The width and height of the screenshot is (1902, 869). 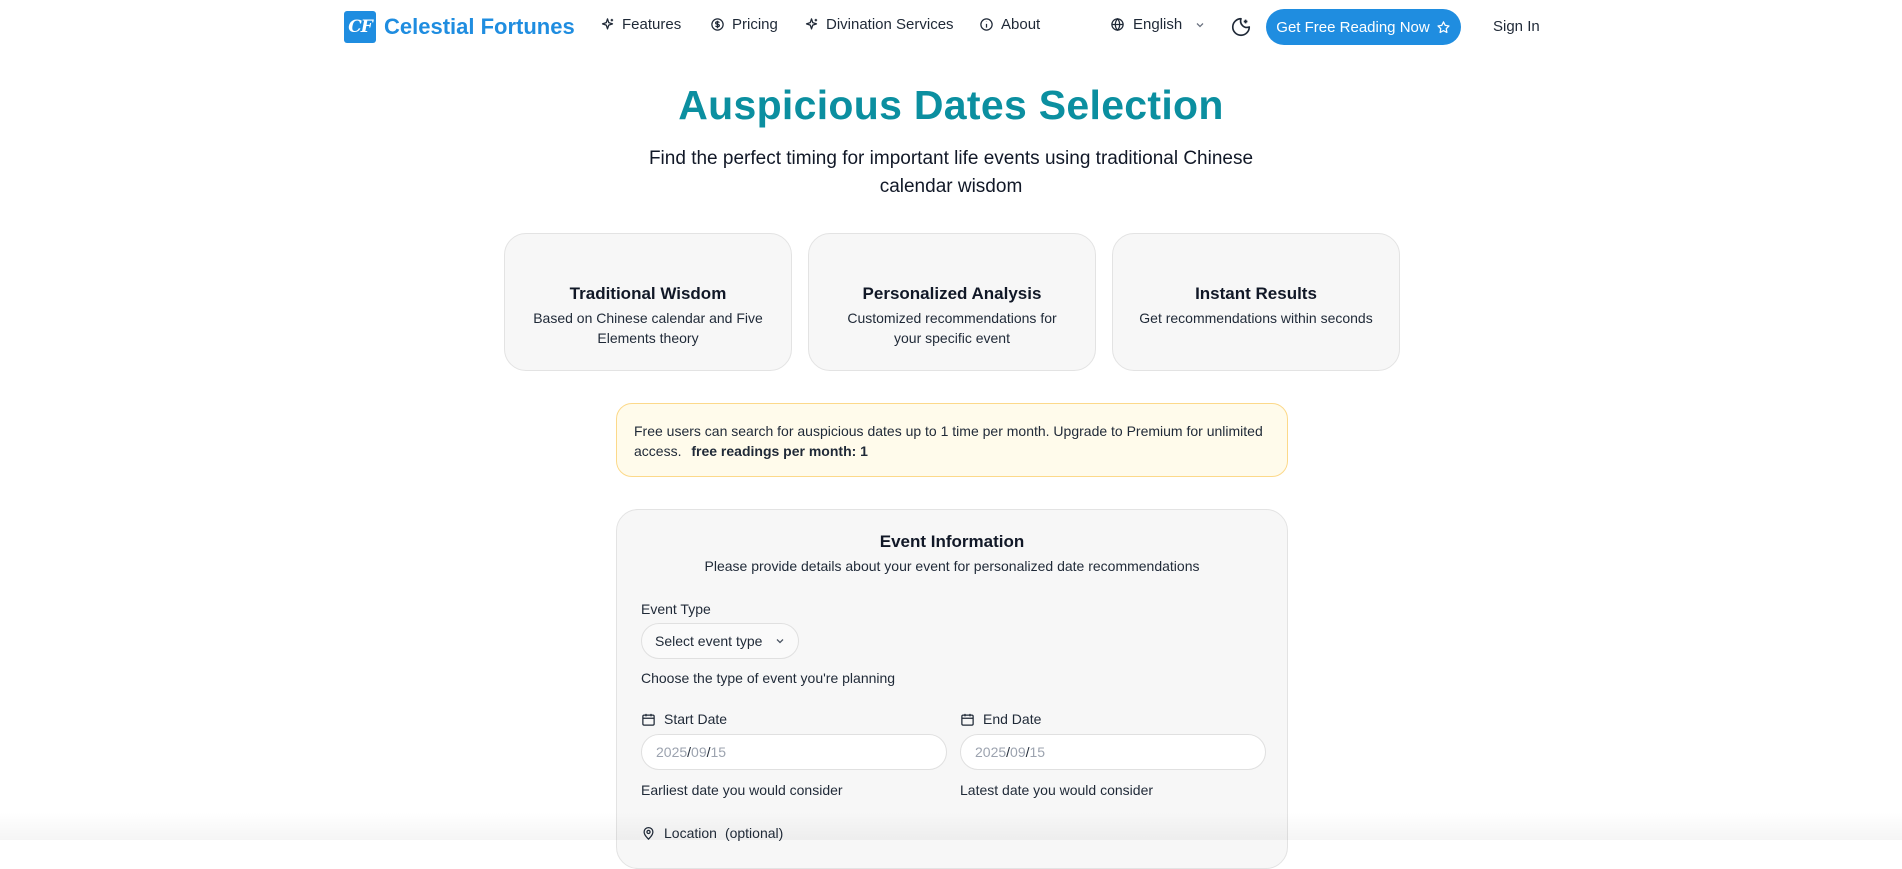 I want to click on event-type-help: Choose the type of event you're planning, so click(x=768, y=678).